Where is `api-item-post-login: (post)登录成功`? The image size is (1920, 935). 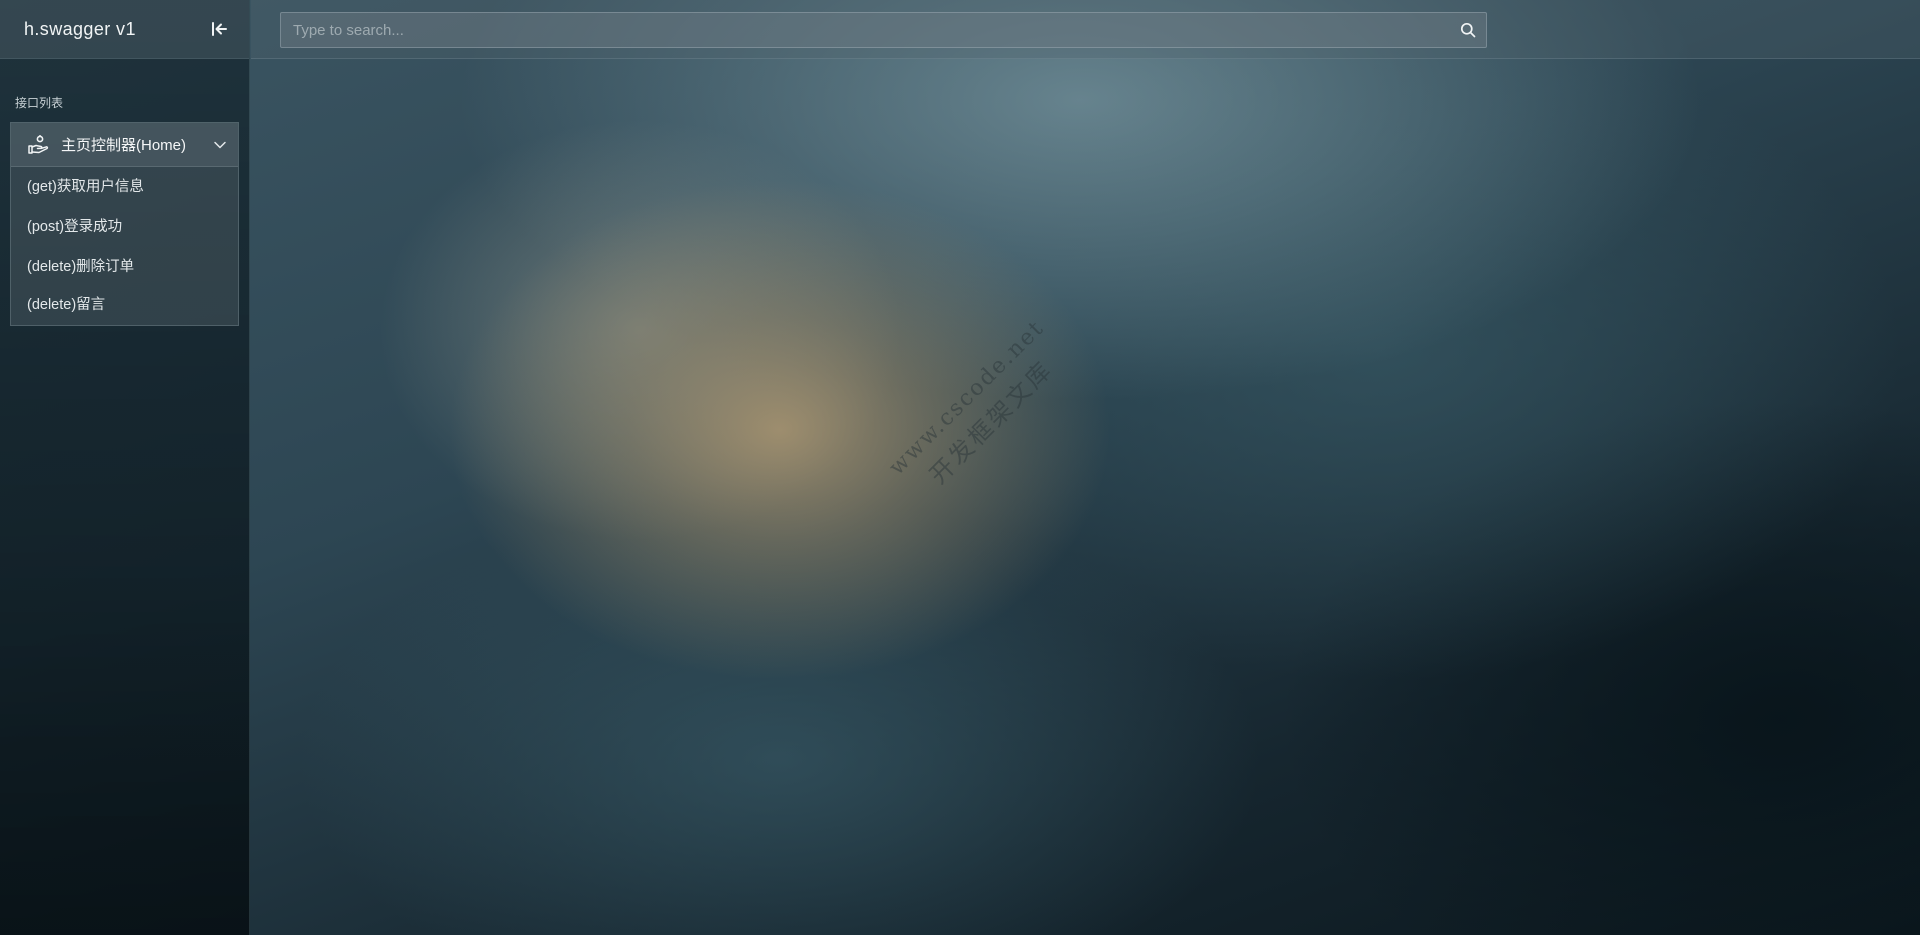 api-item-post-login: (post)登录成功 is located at coordinates (124, 227).